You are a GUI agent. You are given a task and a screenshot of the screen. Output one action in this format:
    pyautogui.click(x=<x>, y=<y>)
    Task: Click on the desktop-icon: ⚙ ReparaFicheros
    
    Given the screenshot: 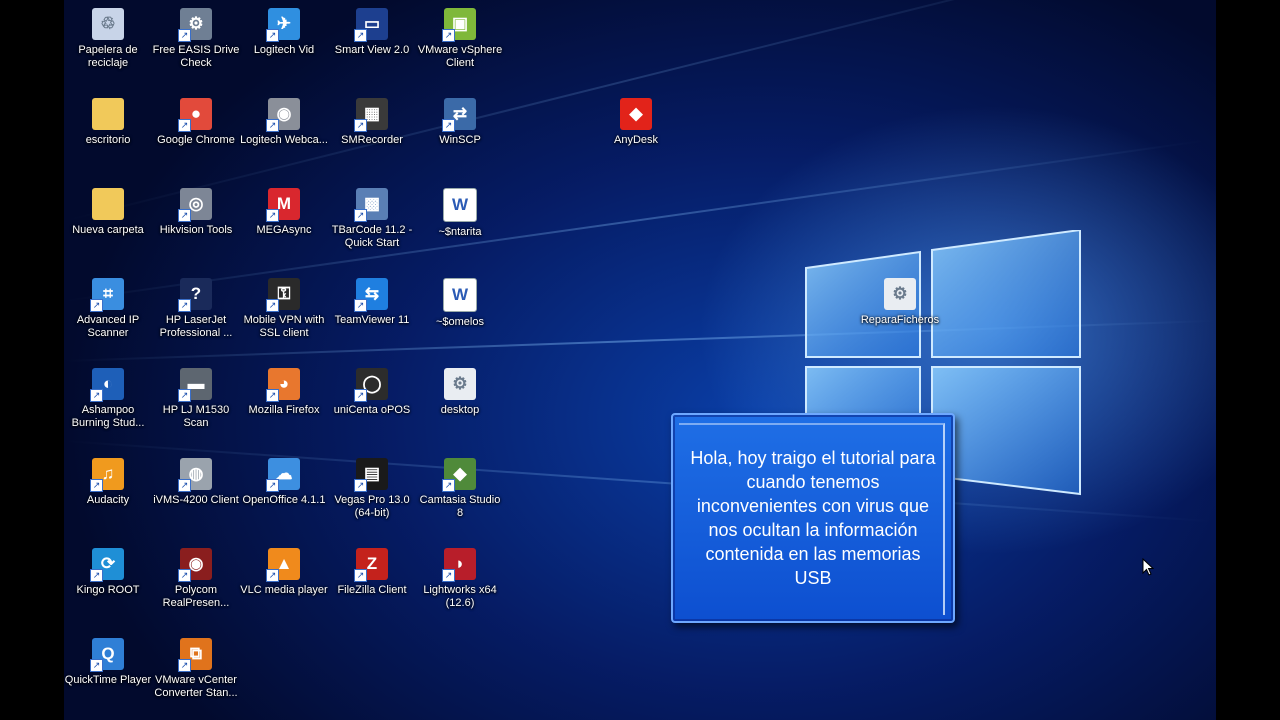 What is the action you would take?
    pyautogui.click(x=900, y=299)
    